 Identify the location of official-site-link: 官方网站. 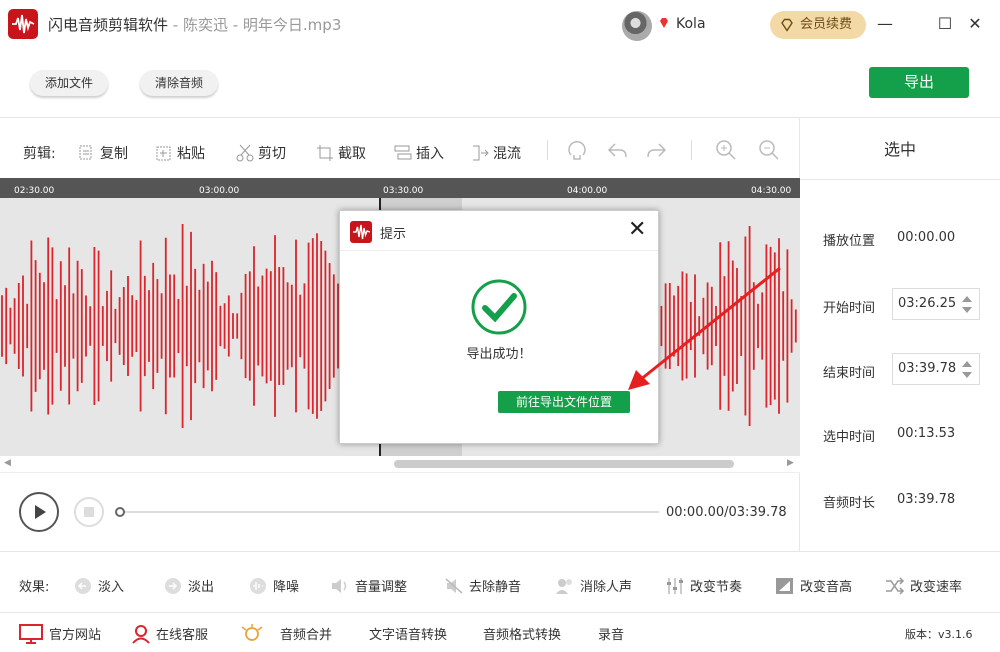
(60, 634).